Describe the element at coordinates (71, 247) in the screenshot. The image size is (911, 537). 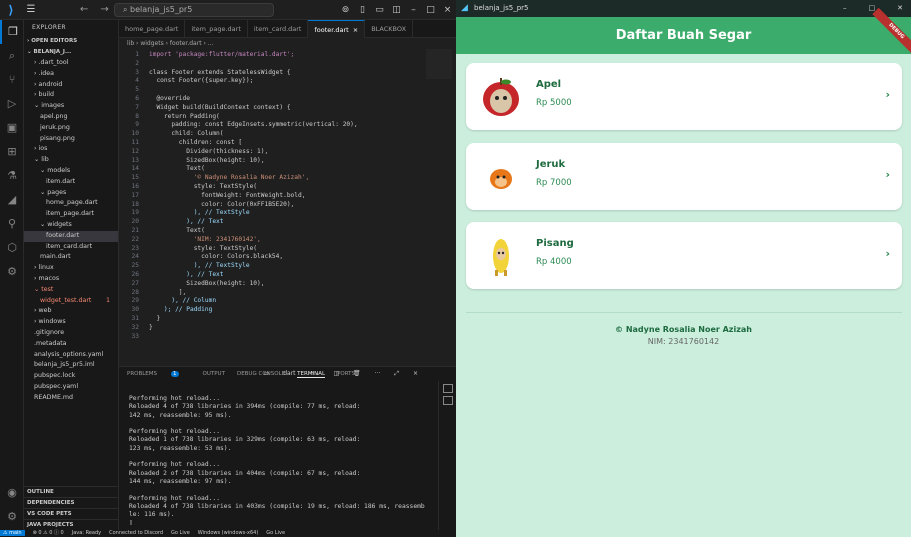
I see `file-tree-item: item_card.dart` at that location.